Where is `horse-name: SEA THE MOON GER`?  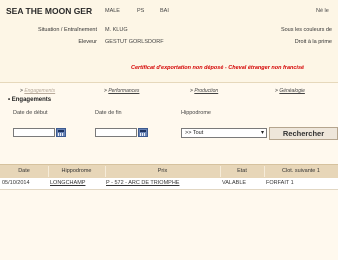 horse-name: SEA THE MOON GER is located at coordinates (49, 11).